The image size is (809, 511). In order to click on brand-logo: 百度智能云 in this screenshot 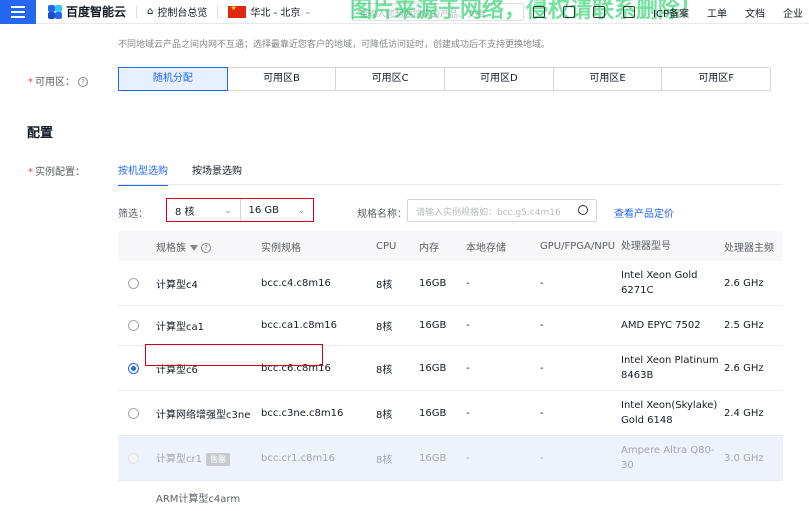, I will do `click(87, 11)`.